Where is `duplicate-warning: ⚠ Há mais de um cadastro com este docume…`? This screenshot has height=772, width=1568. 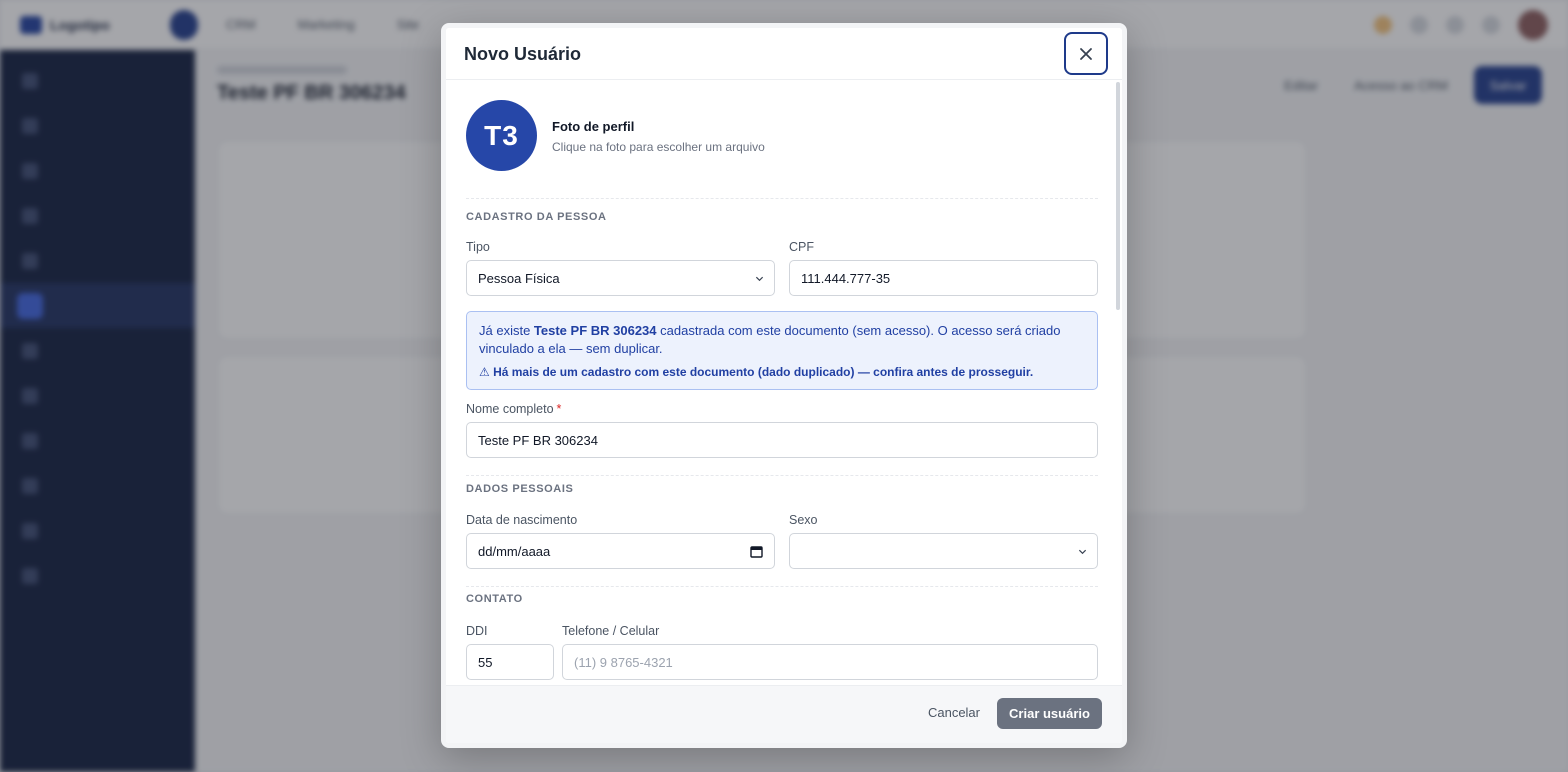 duplicate-warning: ⚠ Há mais de um cadastro com este docume… is located at coordinates (756, 372).